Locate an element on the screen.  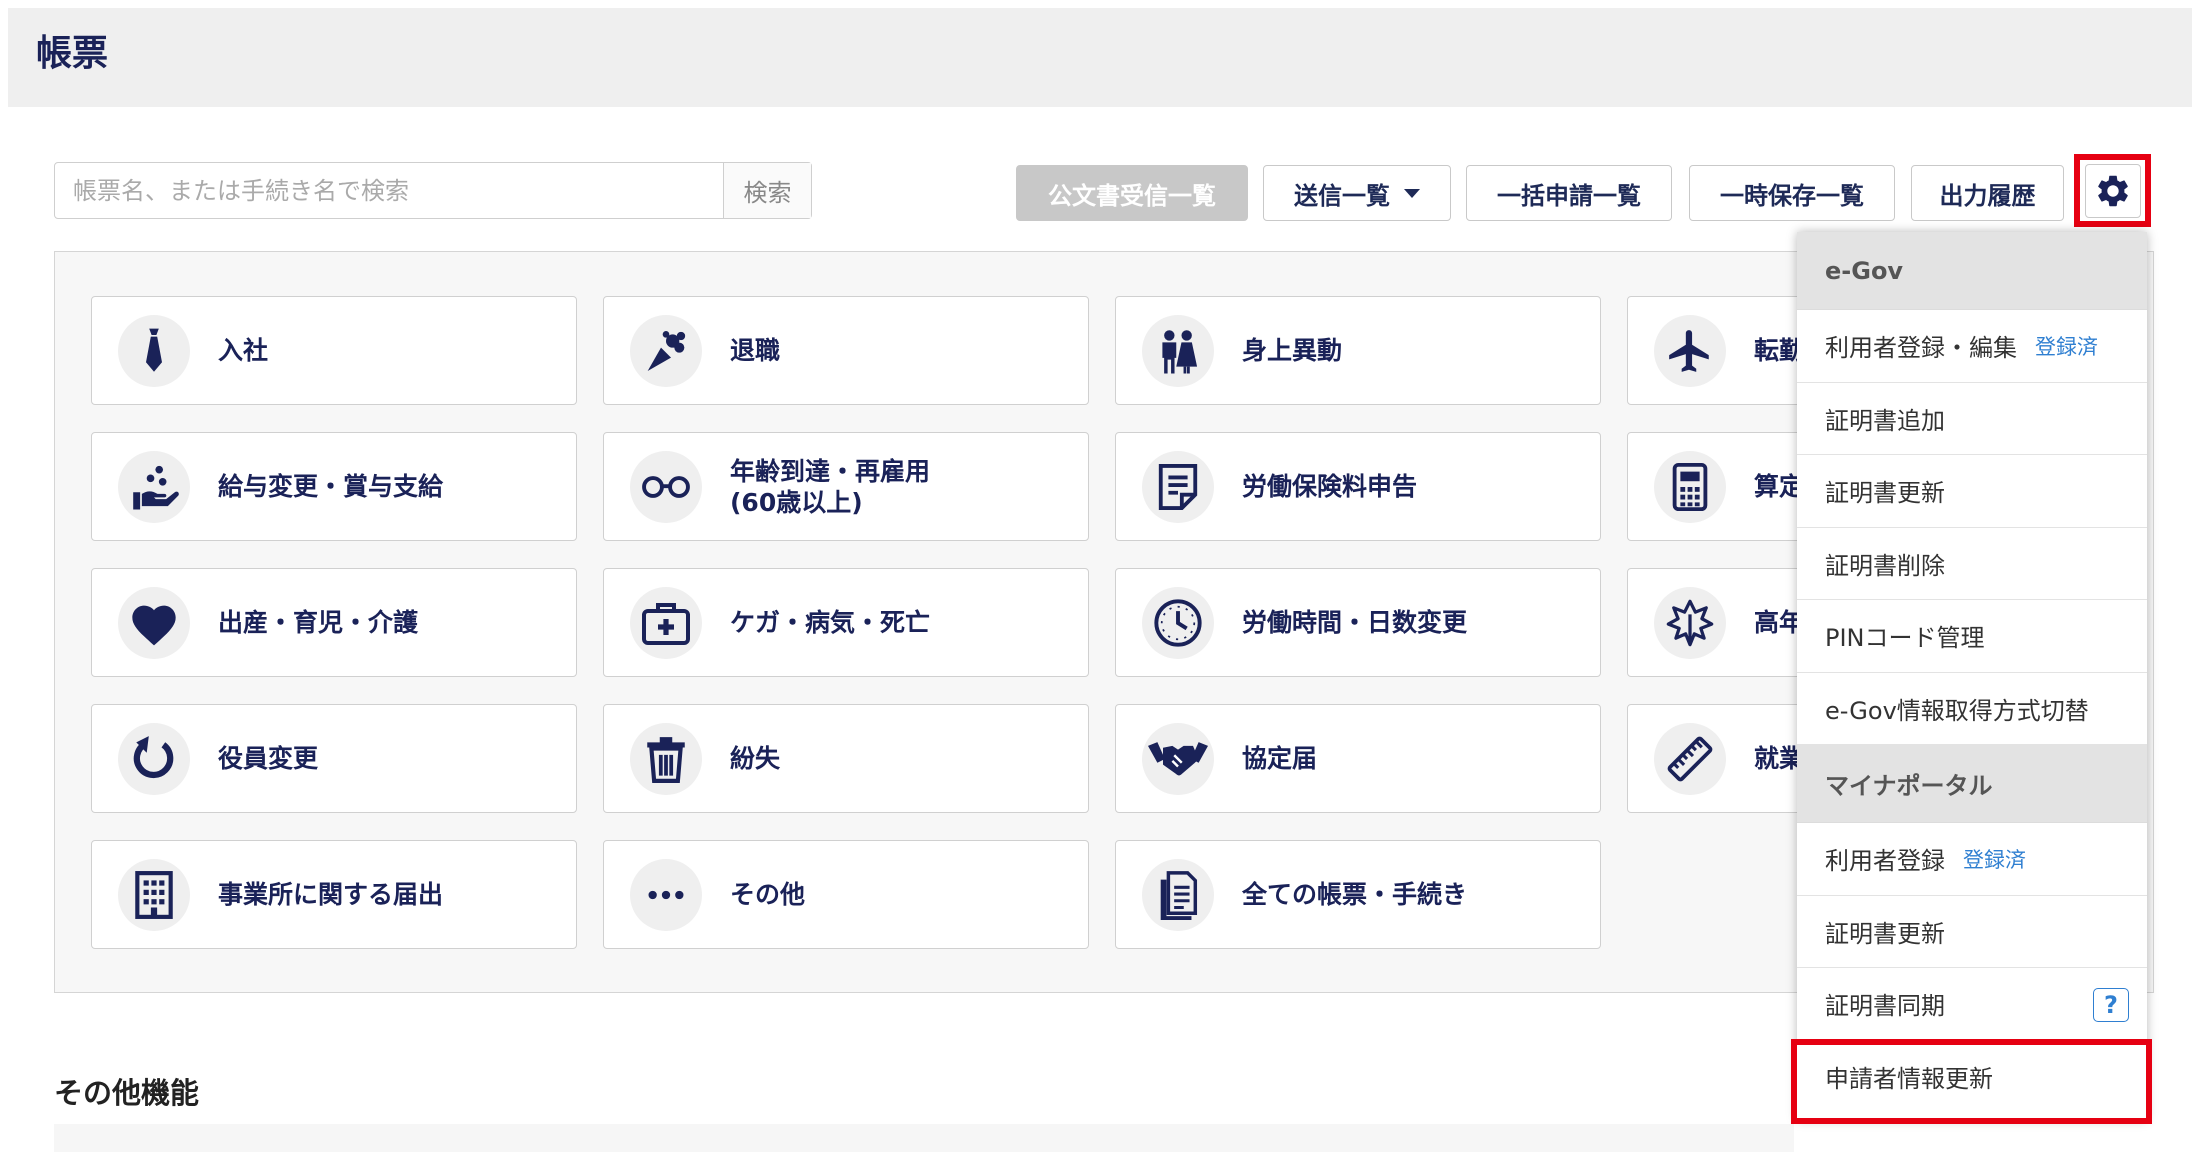
help-icon: ? is located at coordinates (2111, 1005).